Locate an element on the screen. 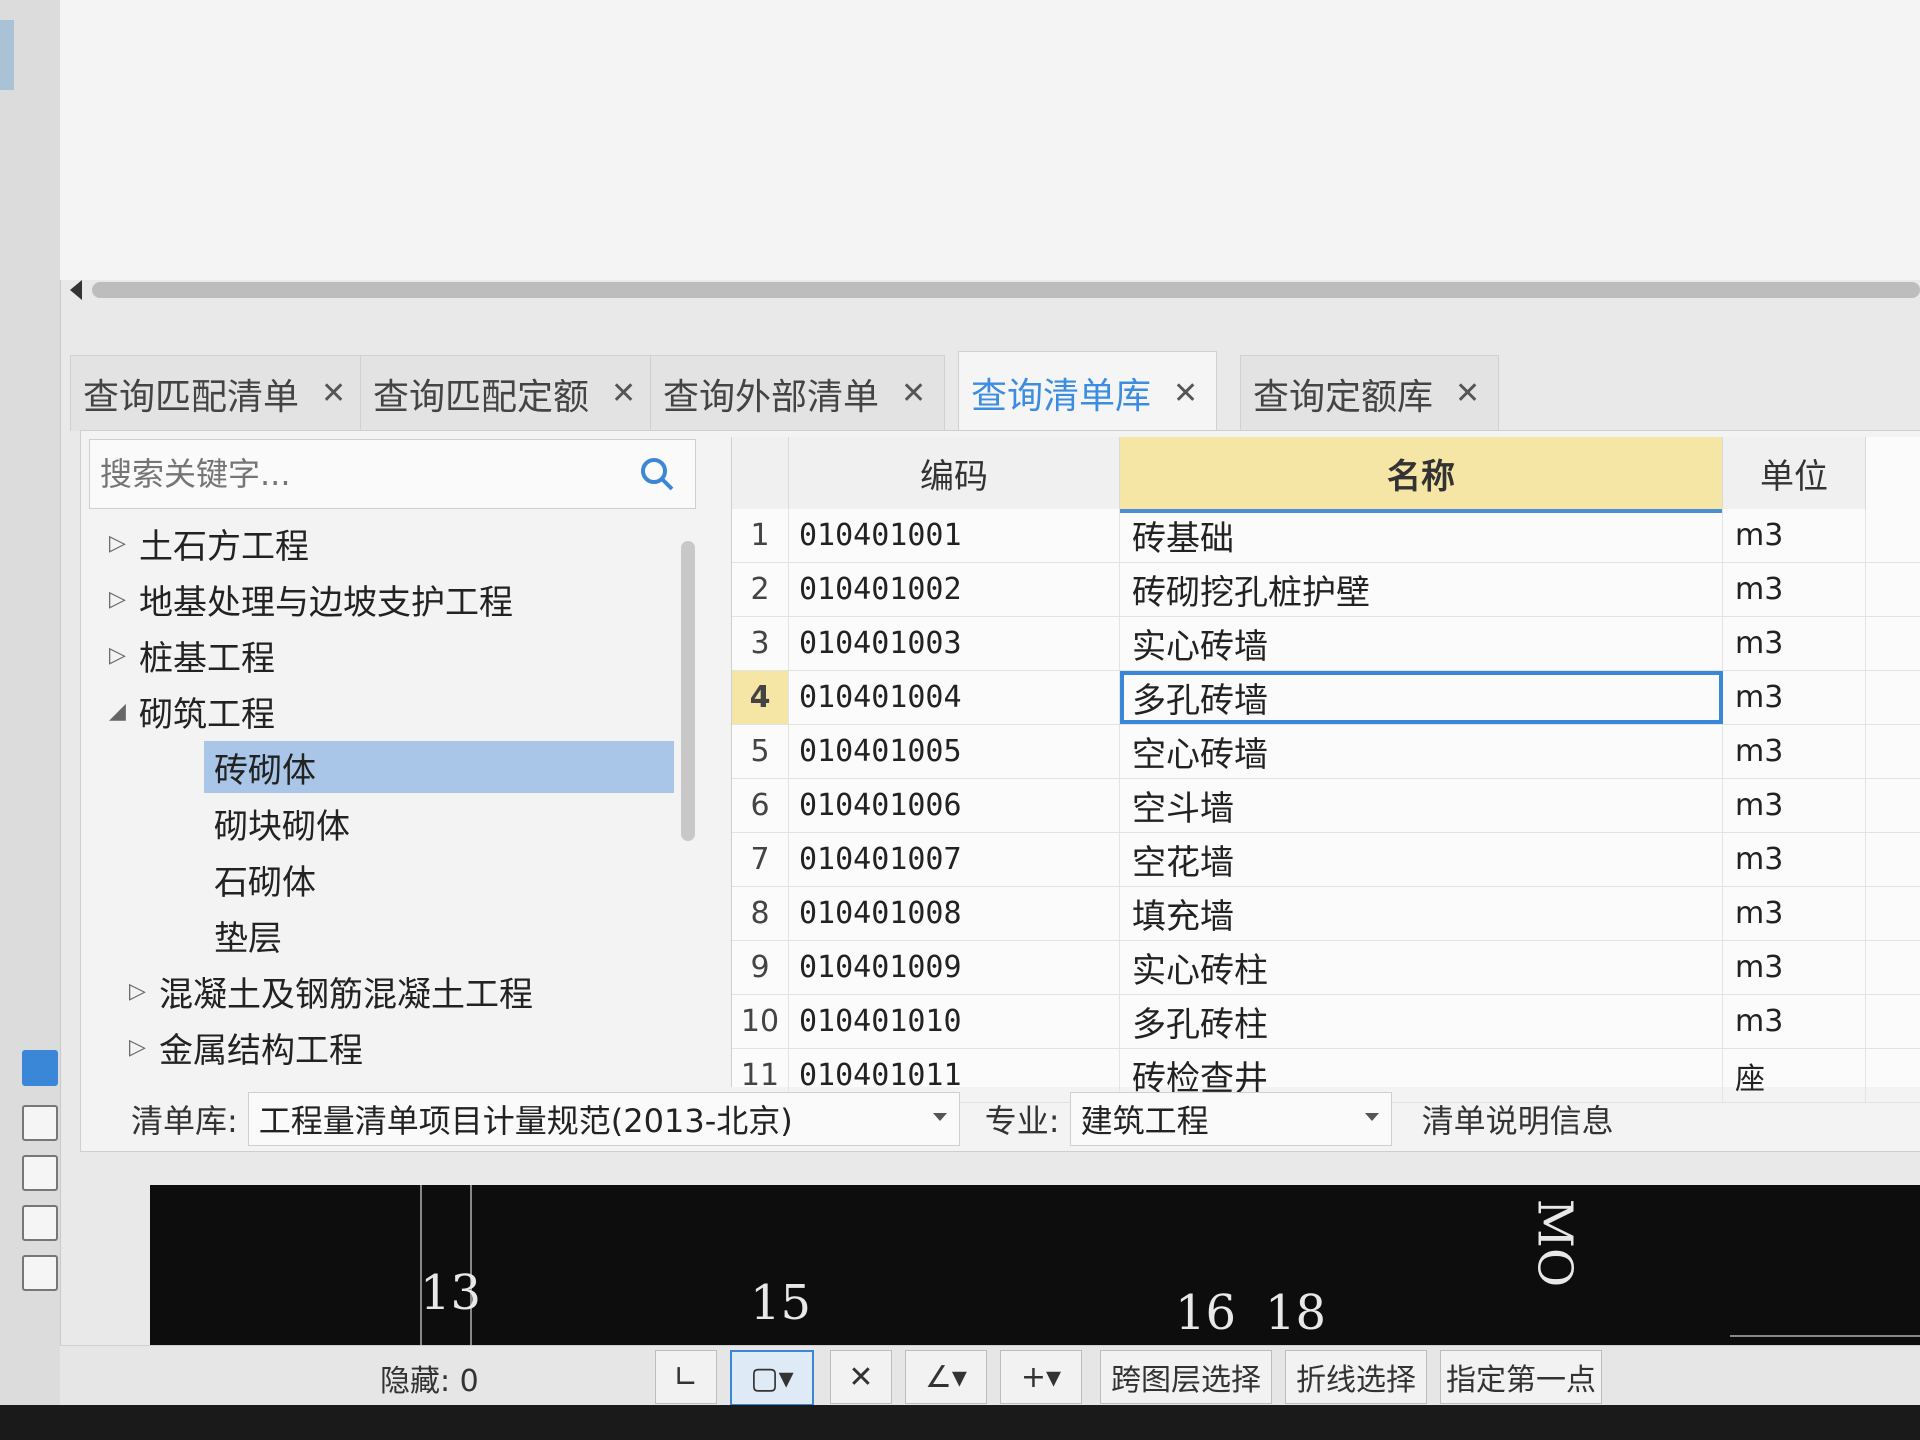 This screenshot has height=1440, width=1920. angle-tool-icon: ∠▾ is located at coordinates (946, 1377).